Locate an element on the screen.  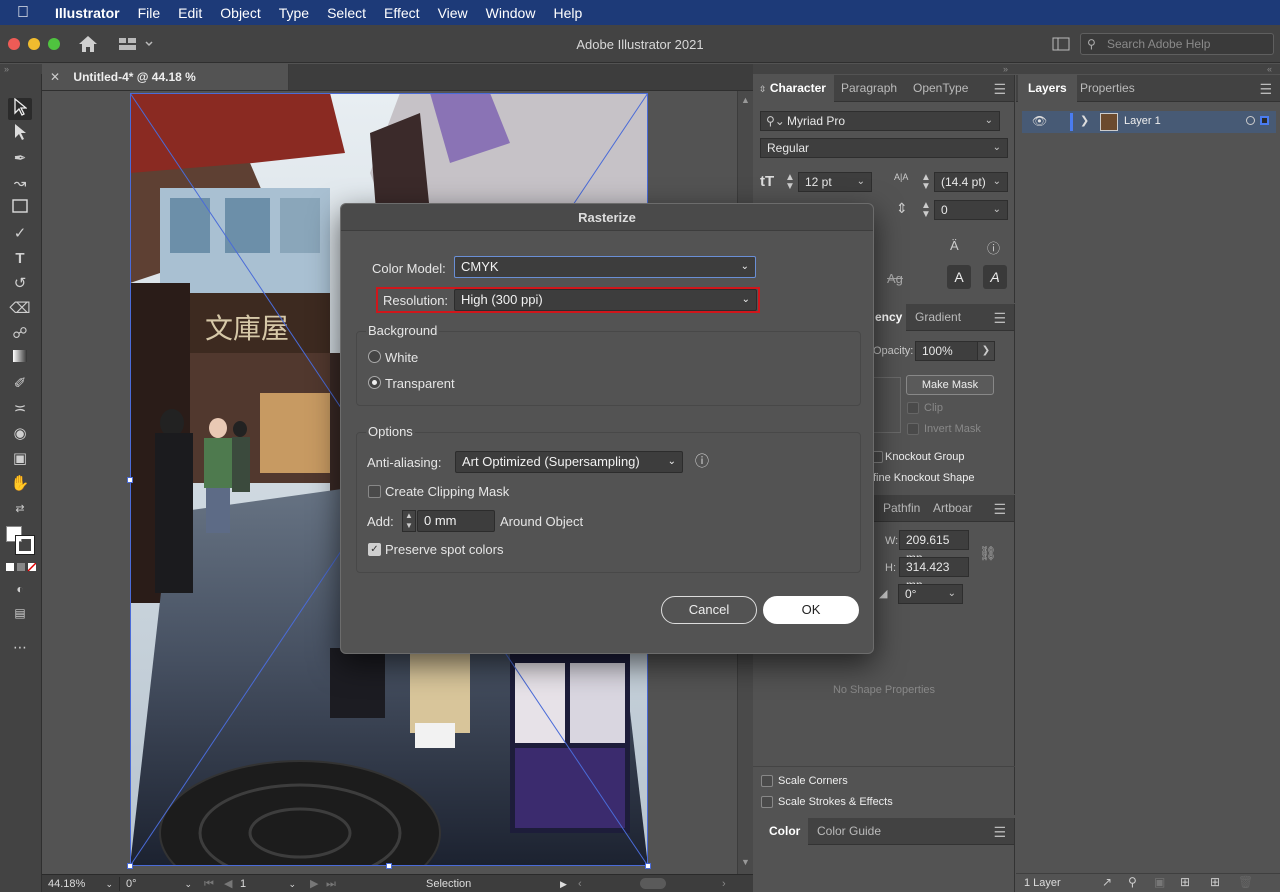
tracking-field: 0 ⌄ is located at coordinates (971, 210).